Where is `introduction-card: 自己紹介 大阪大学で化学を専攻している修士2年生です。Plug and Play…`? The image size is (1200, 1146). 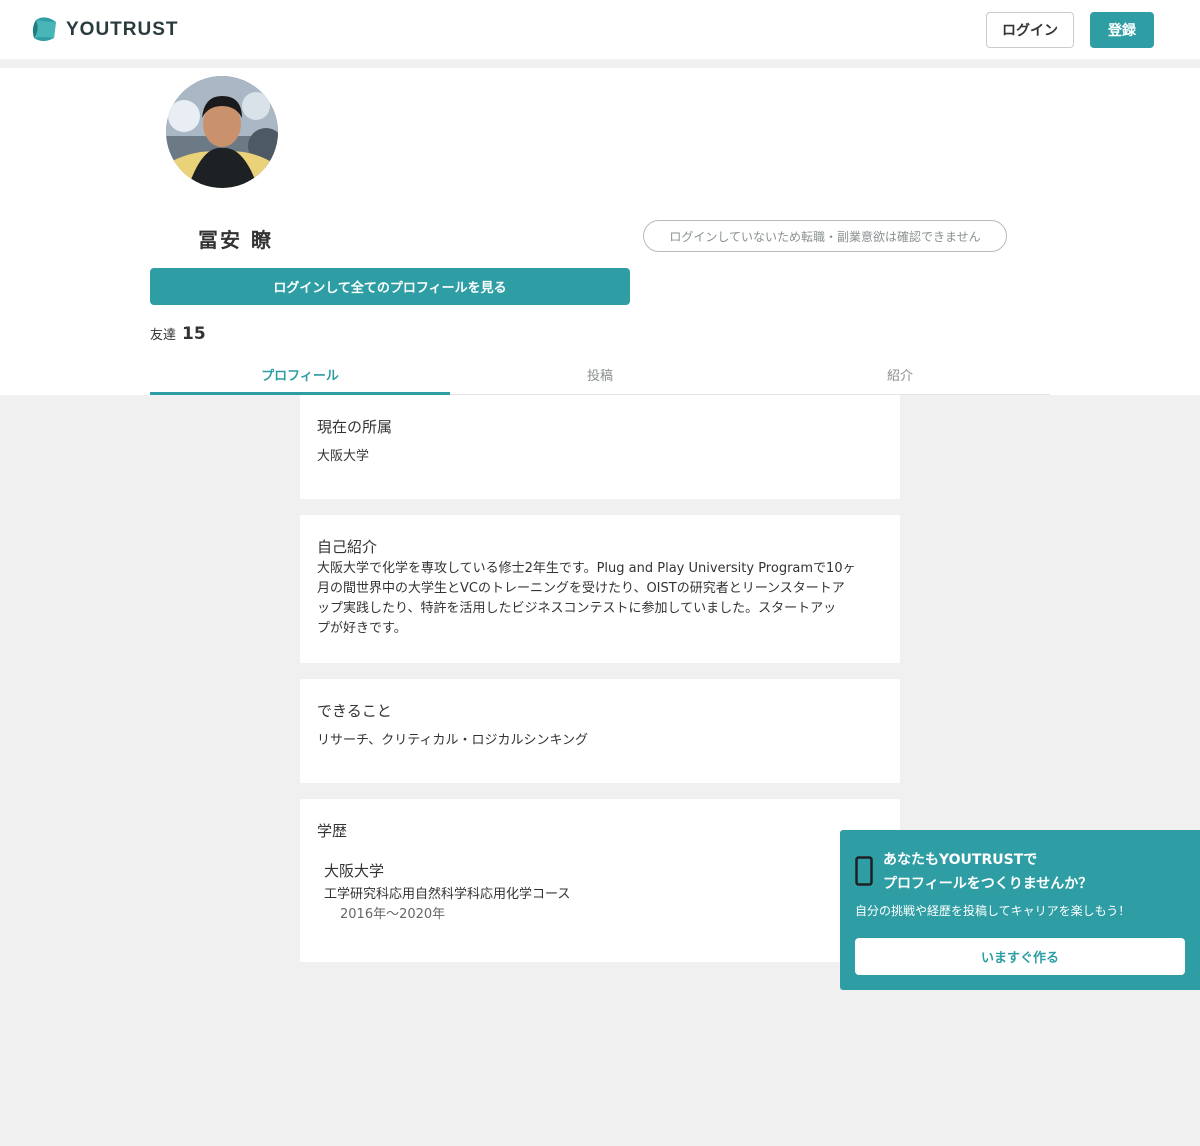 introduction-card: 自己紹介 大阪大学で化学を専攻している修士2年生です。Plug and Play… is located at coordinates (600, 589).